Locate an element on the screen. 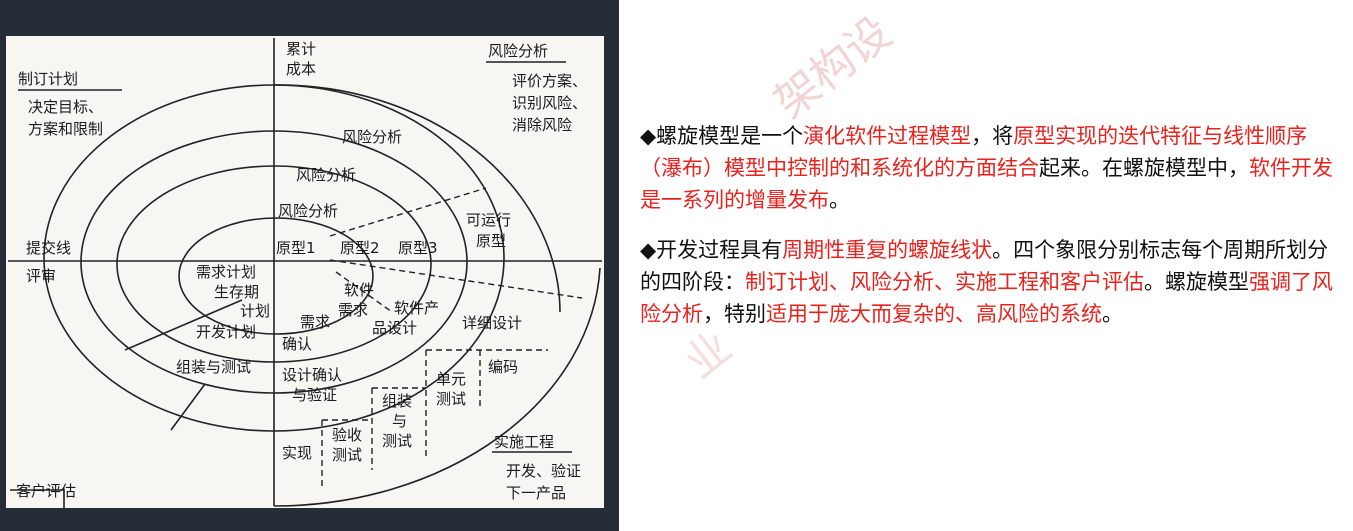  integration-test-label: 组装与测试 is located at coordinates (213, 367).